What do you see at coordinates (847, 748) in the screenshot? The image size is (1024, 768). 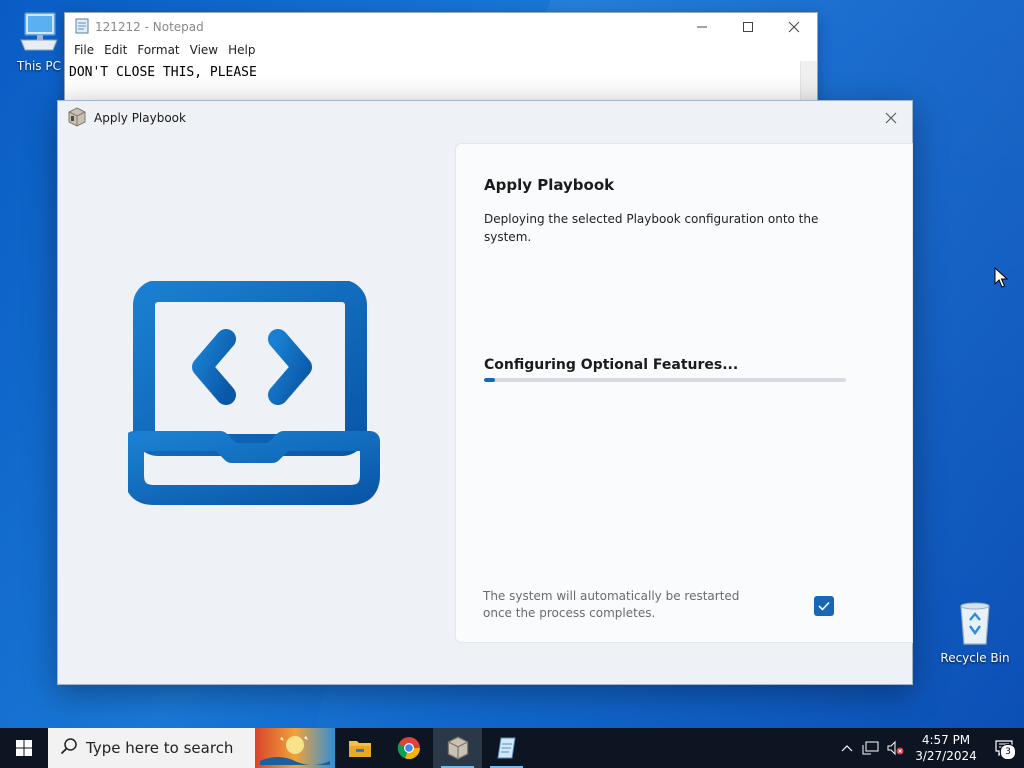 I see `chevron-up-icon` at bounding box center [847, 748].